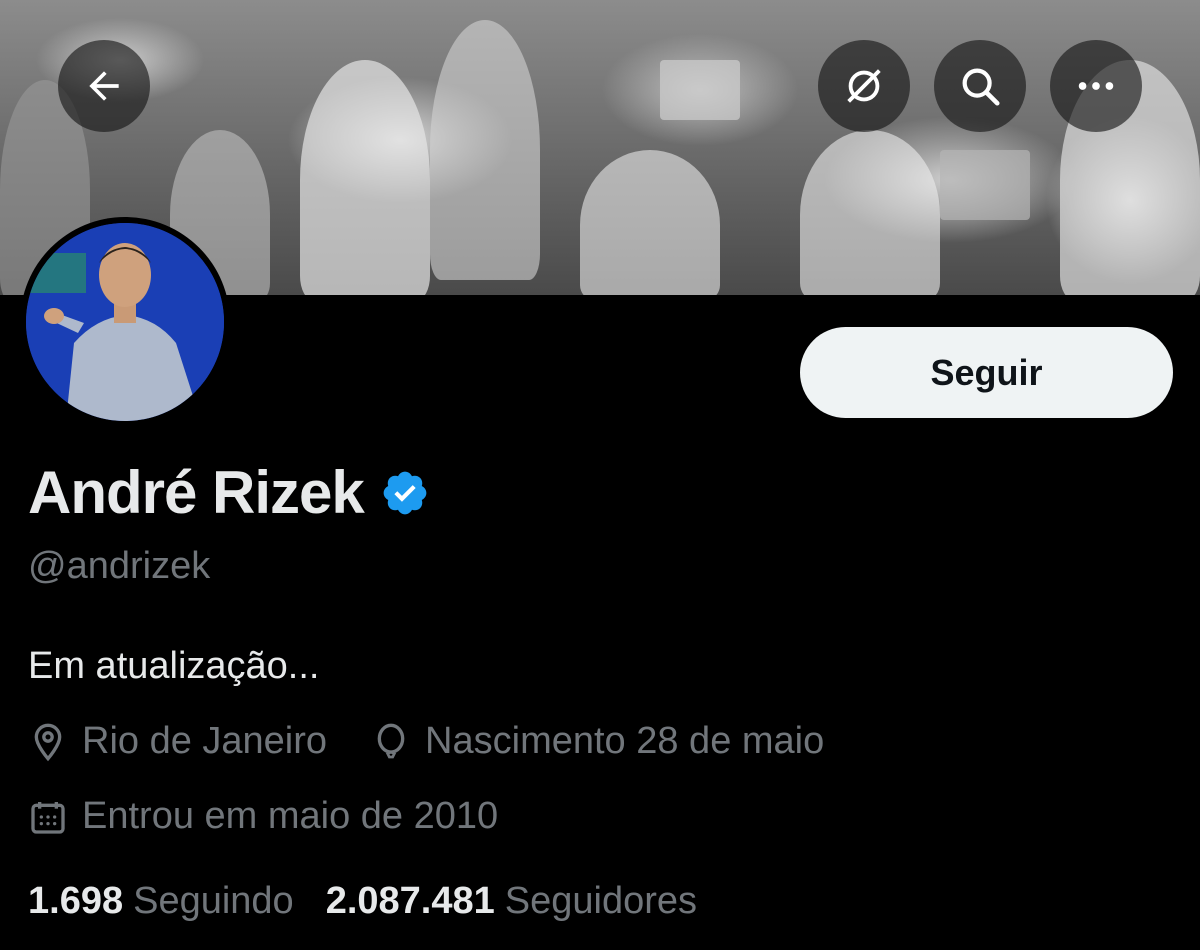 This screenshot has width=1200, height=950. Describe the element at coordinates (48, 742) in the screenshot. I see `location-pin-icon` at that location.